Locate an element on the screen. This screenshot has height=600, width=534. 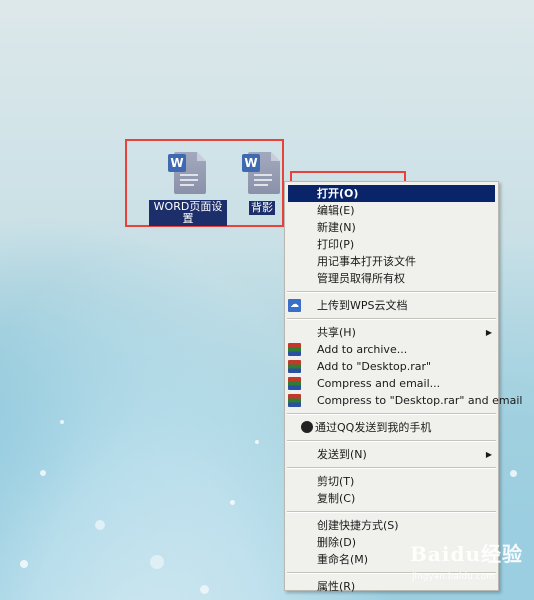
menu-item-add-to-desktop-rar: Add to "Desktop.rar" is located at coordinates (391, 366).